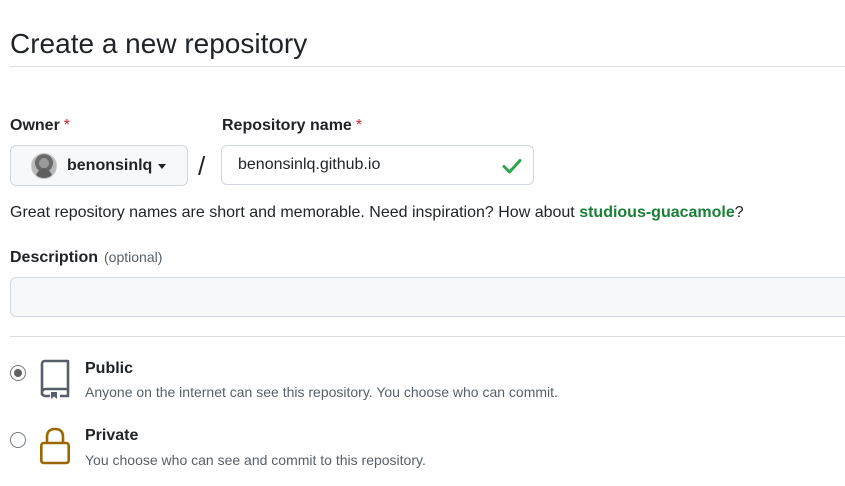 The image size is (845, 486). Describe the element at coordinates (112, 435) in the screenshot. I see `private-option-title: Private` at that location.